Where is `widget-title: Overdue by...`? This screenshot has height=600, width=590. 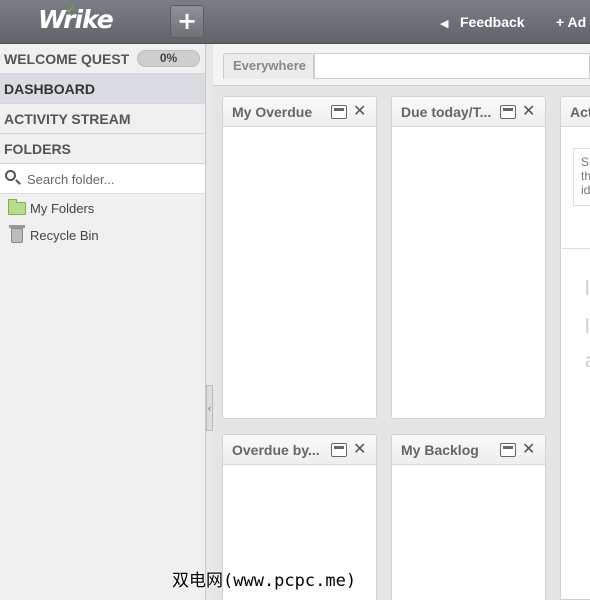 widget-title: Overdue by... is located at coordinates (276, 450).